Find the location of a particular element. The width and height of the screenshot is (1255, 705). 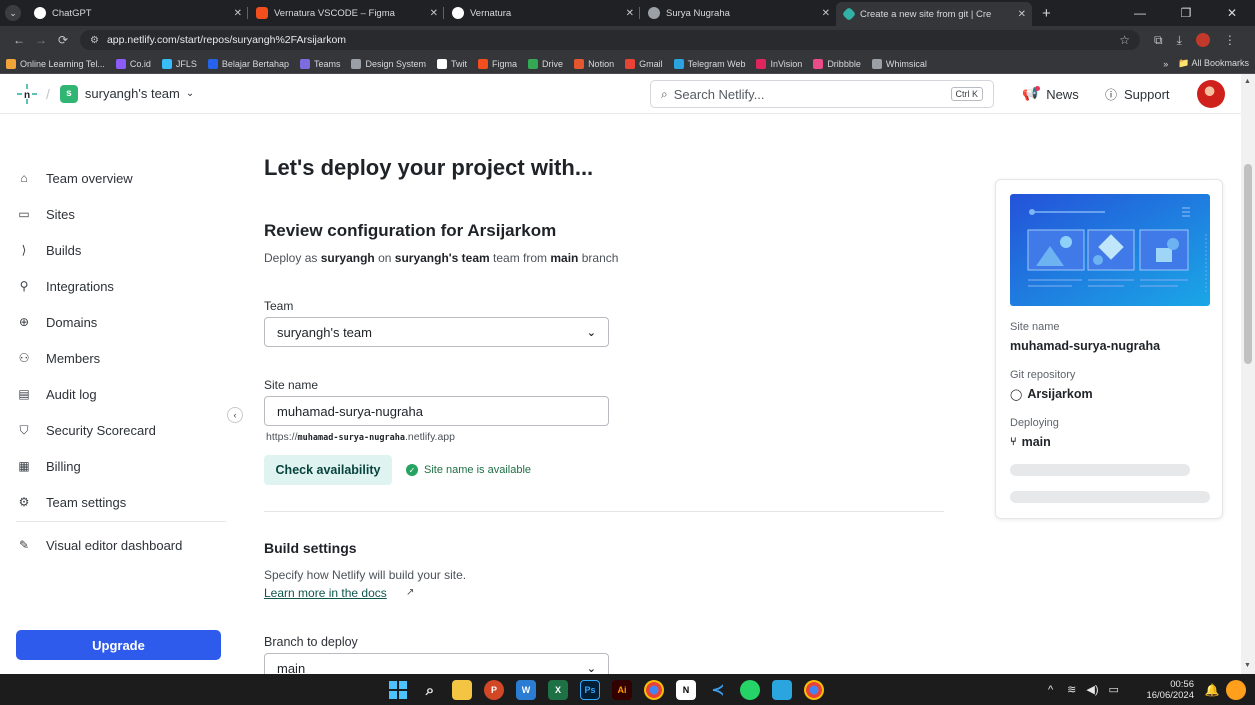

bookmark-item: InVision is located at coordinates (779, 63).